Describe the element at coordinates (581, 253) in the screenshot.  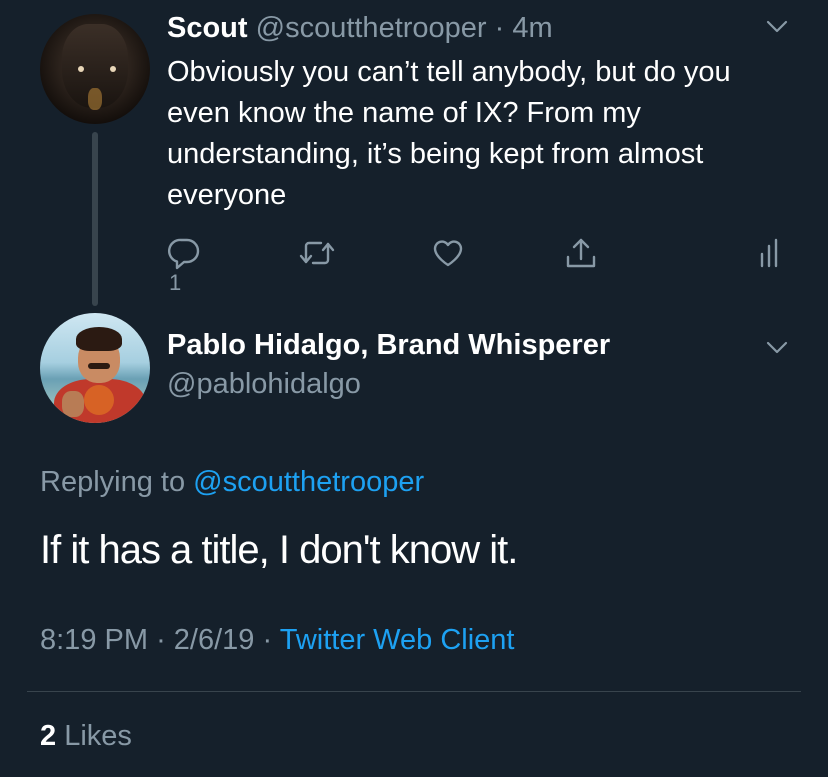
I see `share-icon` at that location.